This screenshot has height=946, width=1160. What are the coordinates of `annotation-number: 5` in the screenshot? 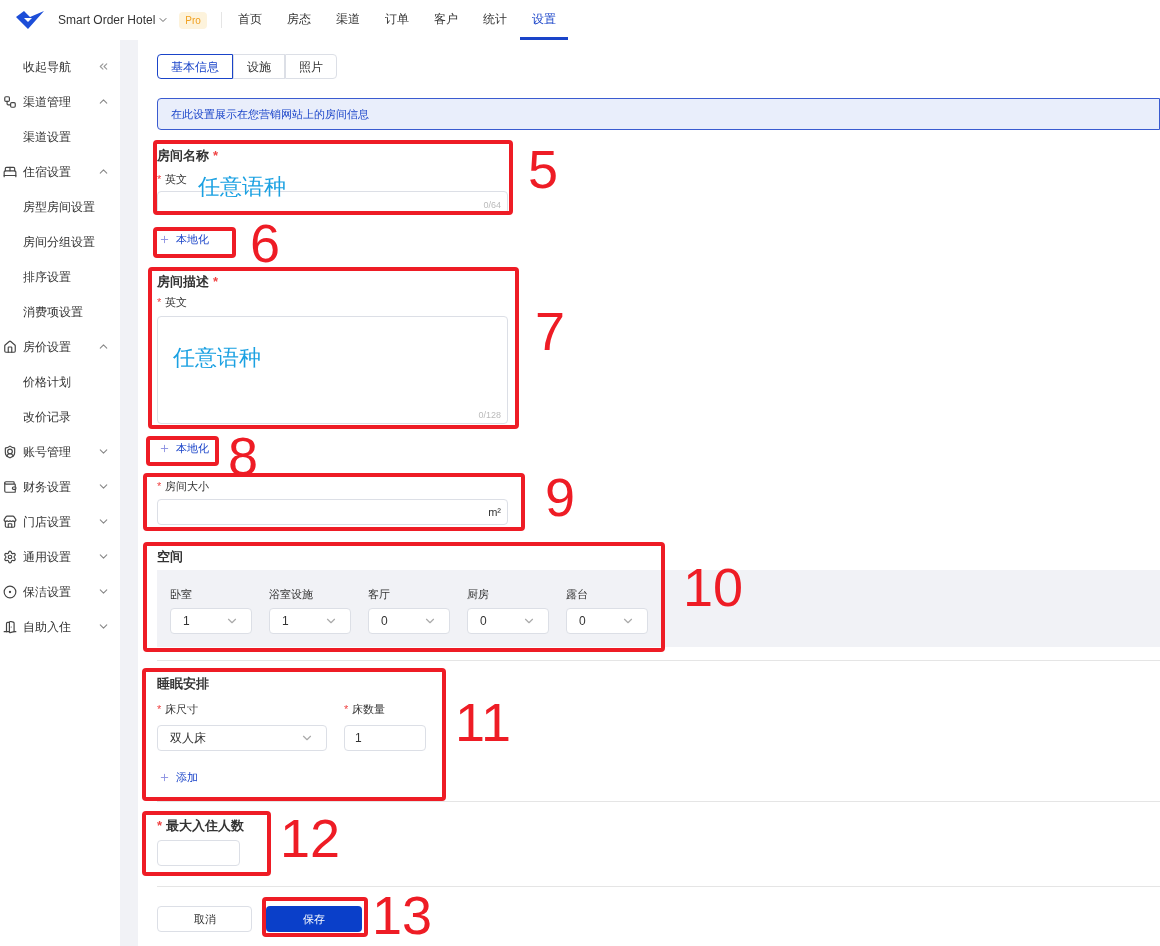 It's located at (543, 169).